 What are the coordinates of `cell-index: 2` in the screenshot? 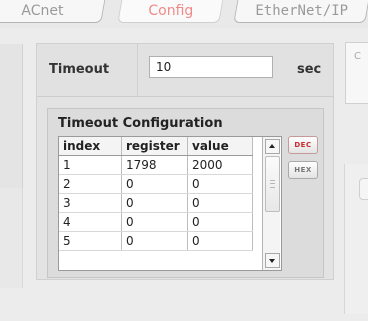 It's located at (90, 184).